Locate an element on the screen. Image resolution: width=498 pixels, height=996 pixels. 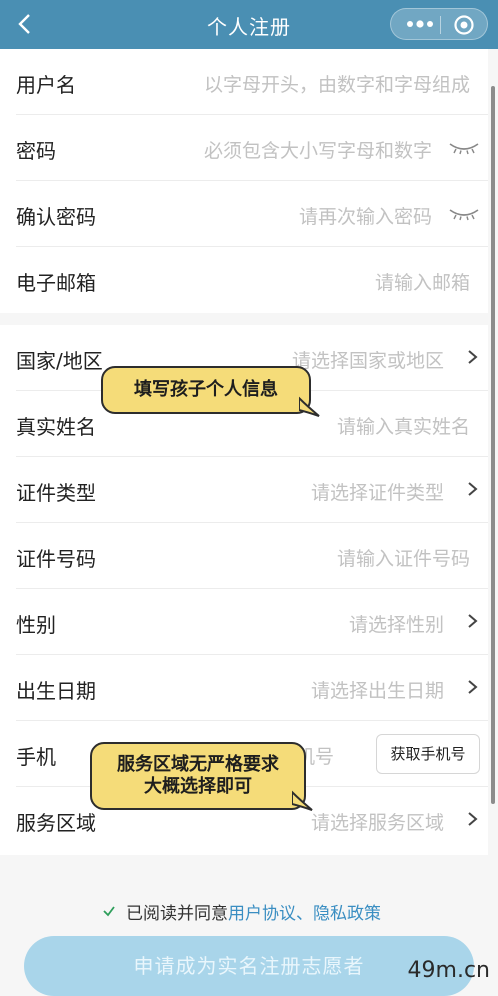
capsule-divider is located at coordinates (440, 25).